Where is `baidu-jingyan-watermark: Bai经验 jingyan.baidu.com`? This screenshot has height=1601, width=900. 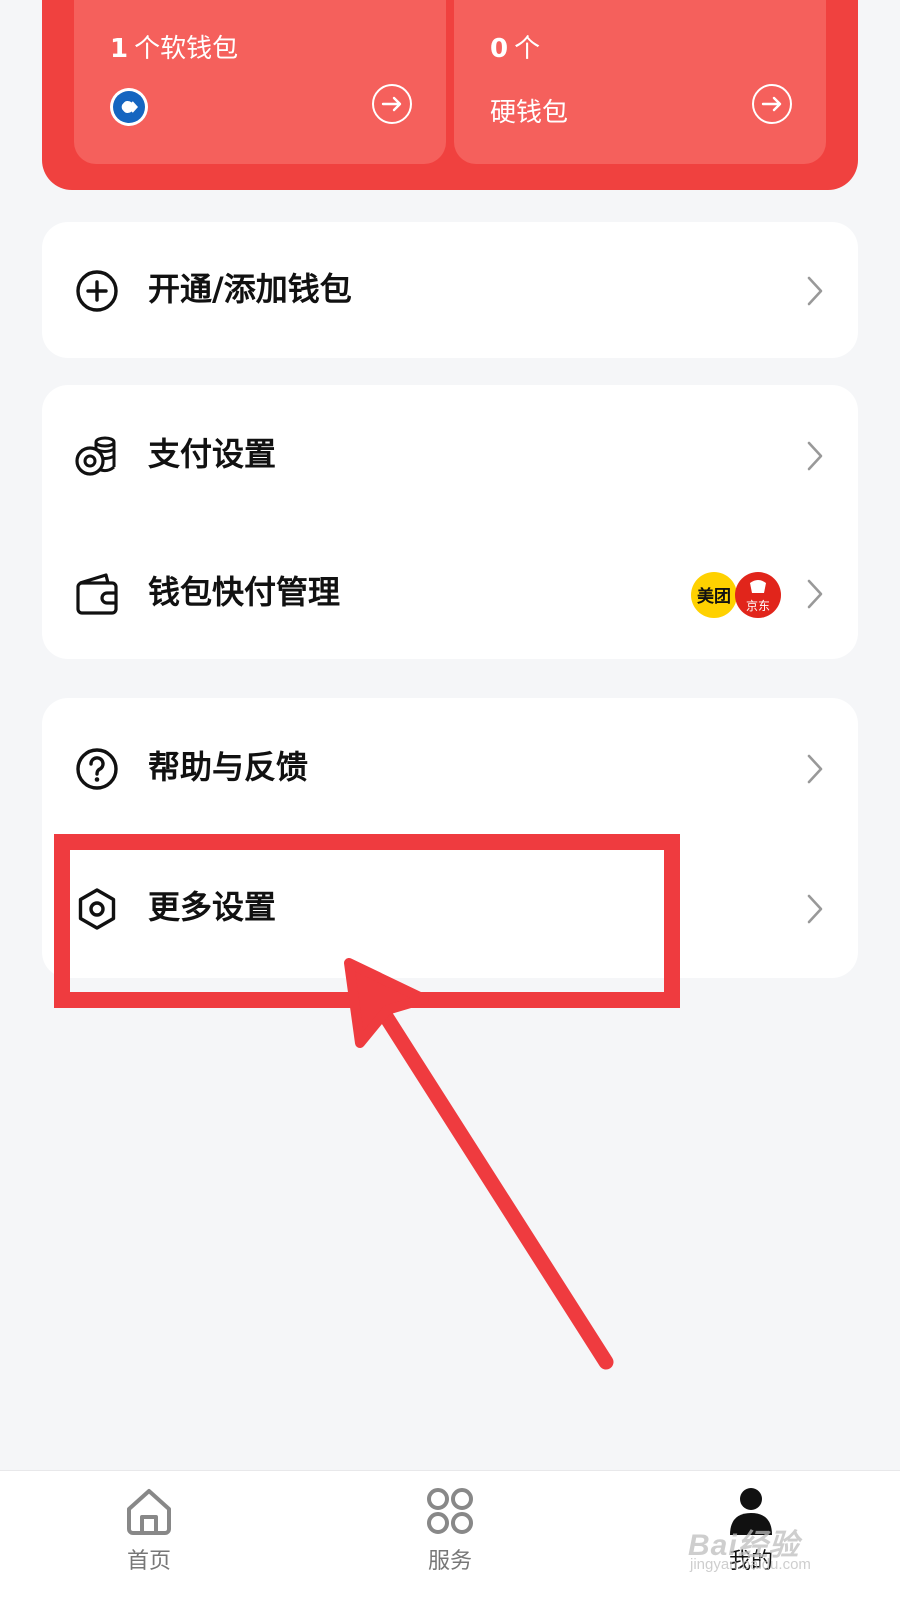 baidu-jingyan-watermark: Bai经验 jingyan.baidu.com is located at coordinates (788, 1550).